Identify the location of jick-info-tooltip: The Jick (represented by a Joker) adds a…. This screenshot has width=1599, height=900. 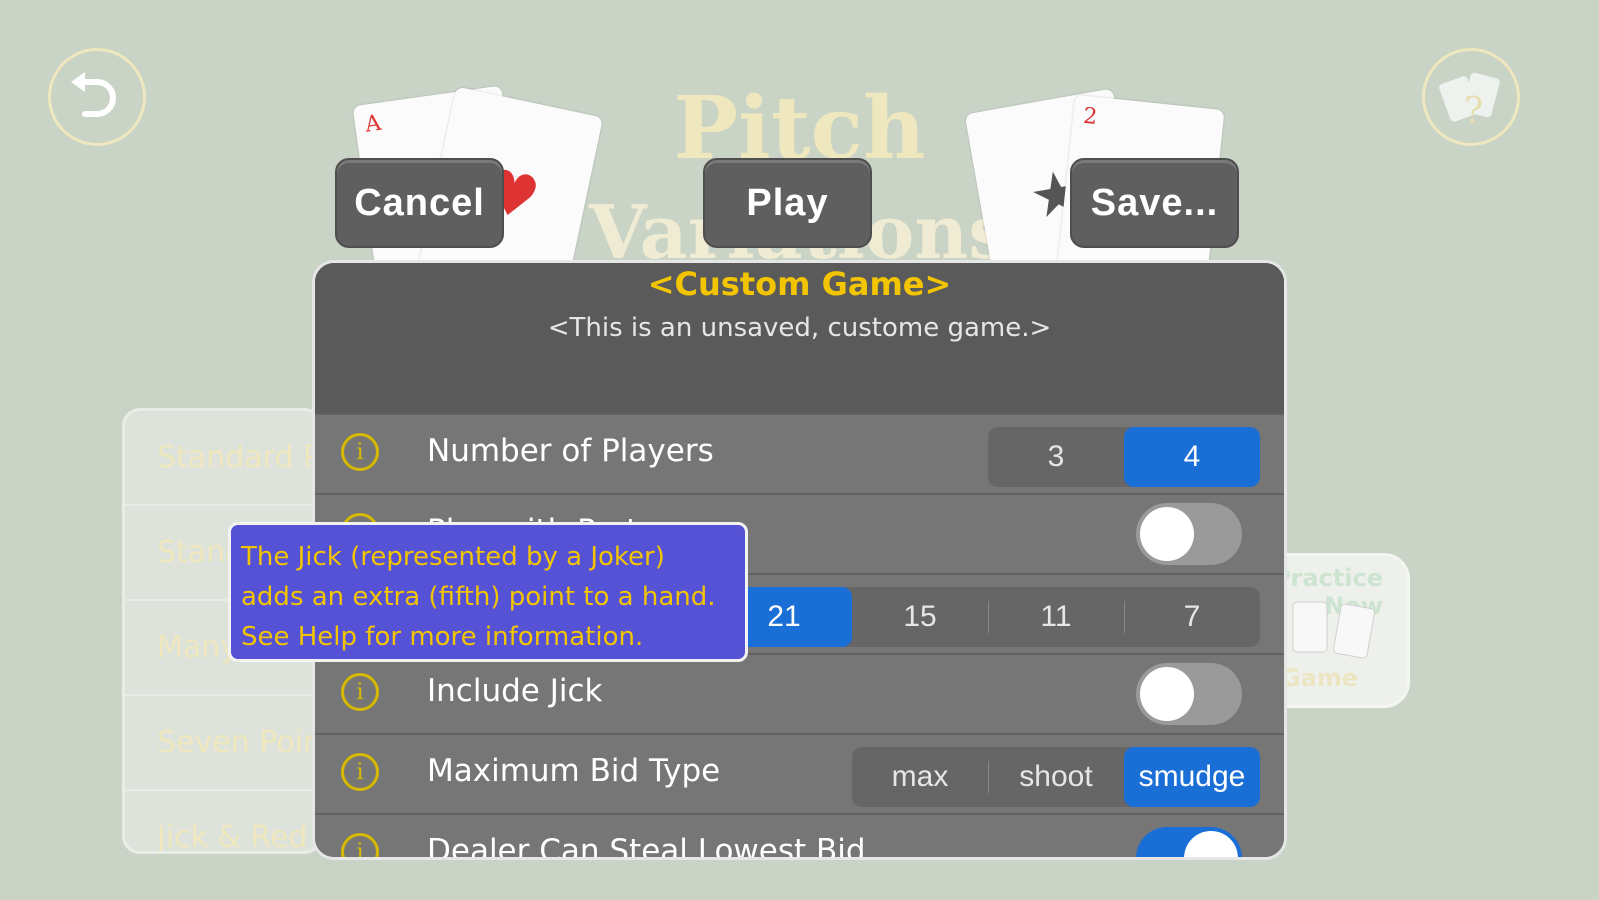
(488, 592).